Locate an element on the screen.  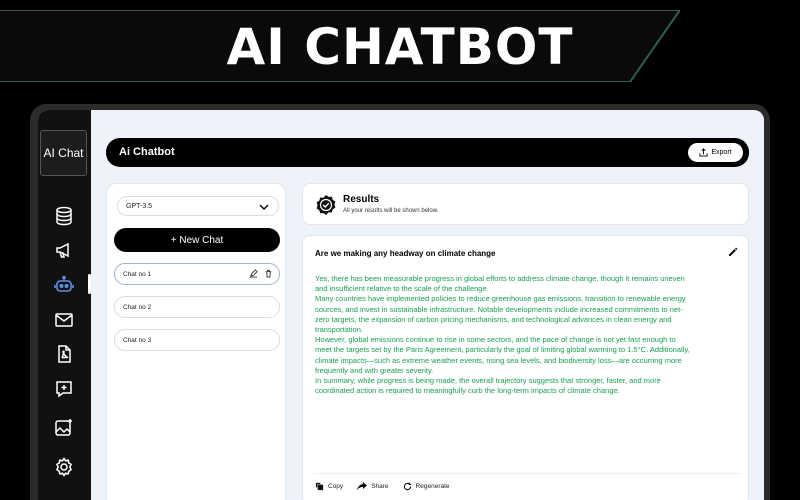
mail-icon is located at coordinates (64, 320).